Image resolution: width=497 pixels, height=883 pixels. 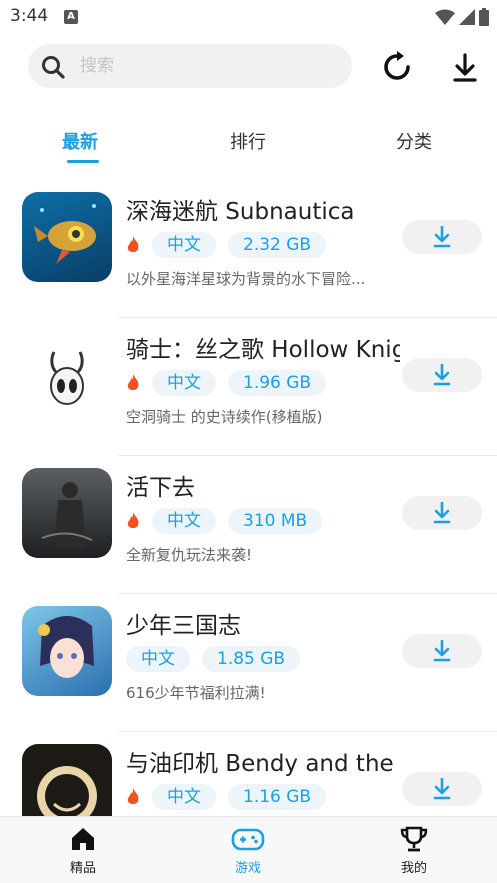 I want to click on nav-mine-label: 我的, so click(x=413, y=868).